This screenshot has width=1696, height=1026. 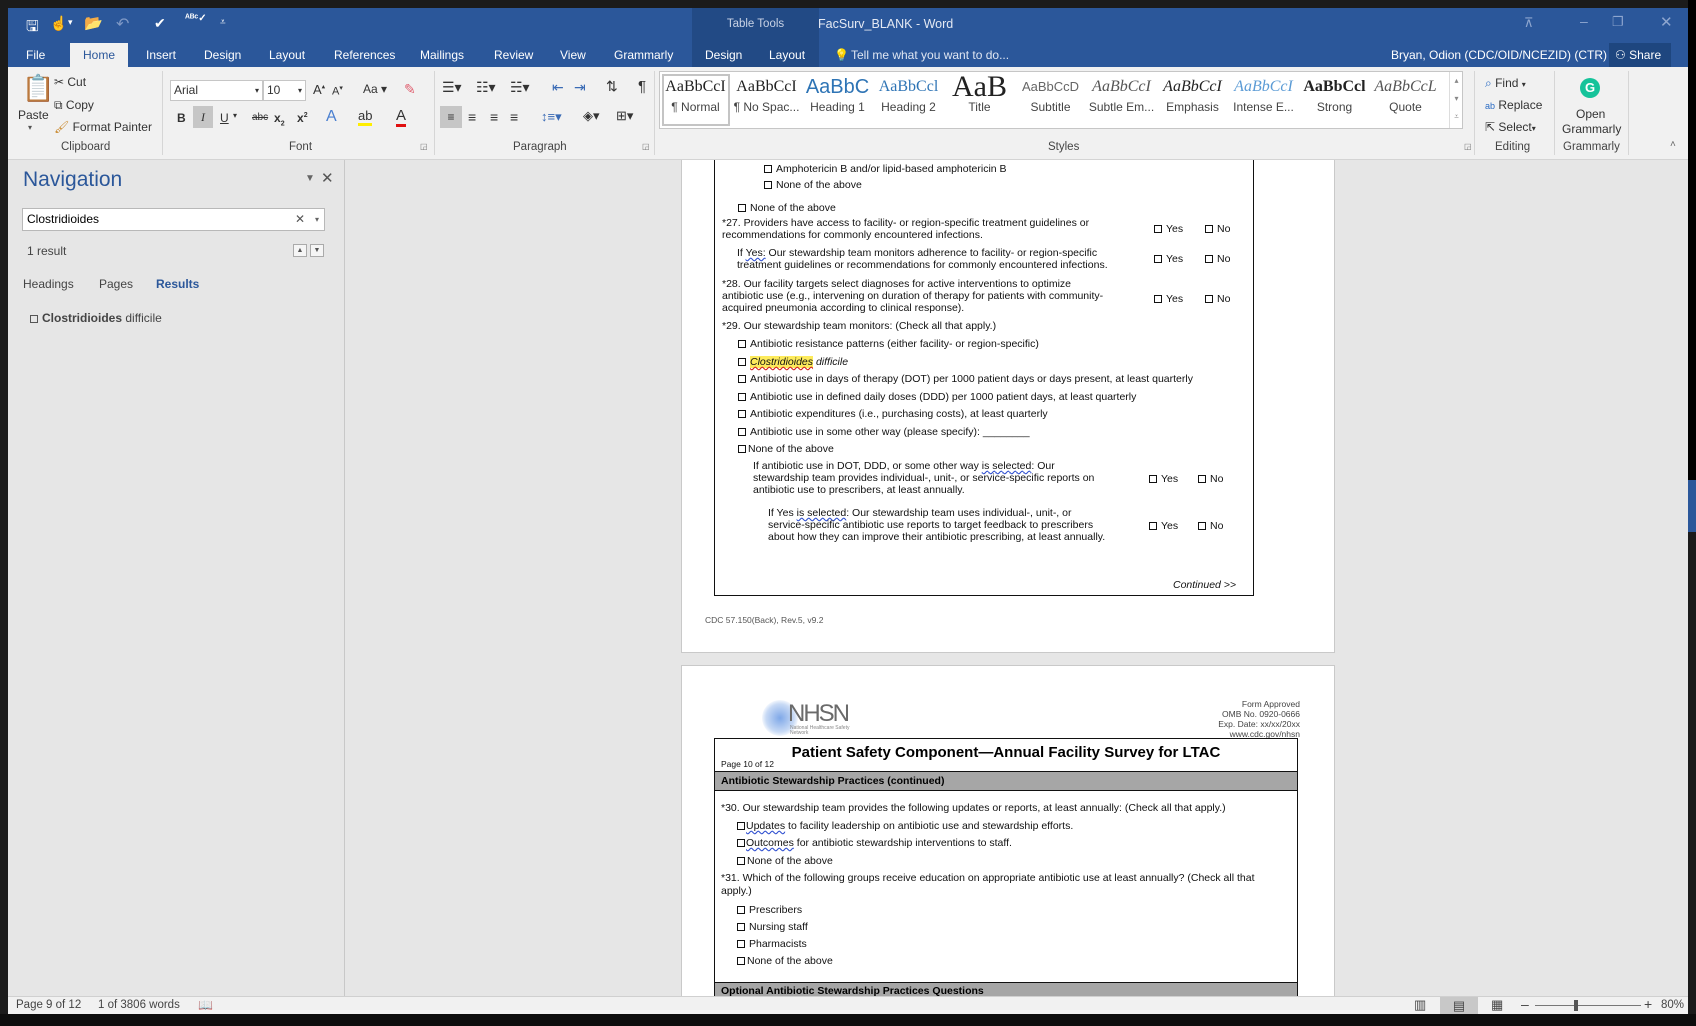 What do you see at coordinates (452, 87) in the screenshot?
I see `bullets-icon: ☰▾` at bounding box center [452, 87].